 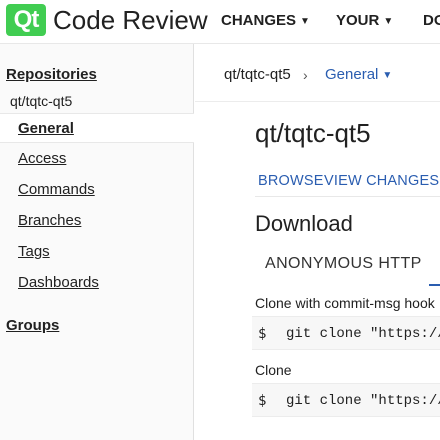 I want to click on nav-documentation-menu: DO, so click(x=431, y=21).